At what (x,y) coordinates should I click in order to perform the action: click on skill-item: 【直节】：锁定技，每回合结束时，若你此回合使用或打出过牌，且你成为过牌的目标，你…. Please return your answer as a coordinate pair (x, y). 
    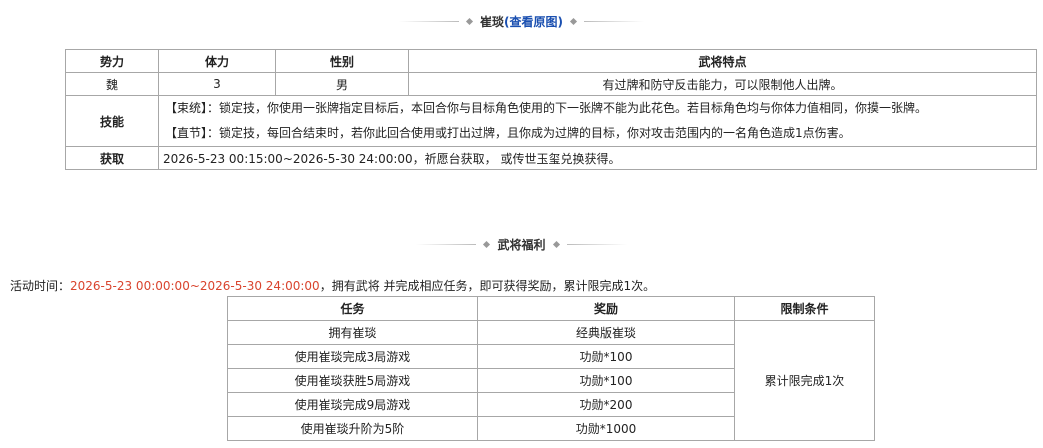
    Looking at the image, I should click on (597, 133).